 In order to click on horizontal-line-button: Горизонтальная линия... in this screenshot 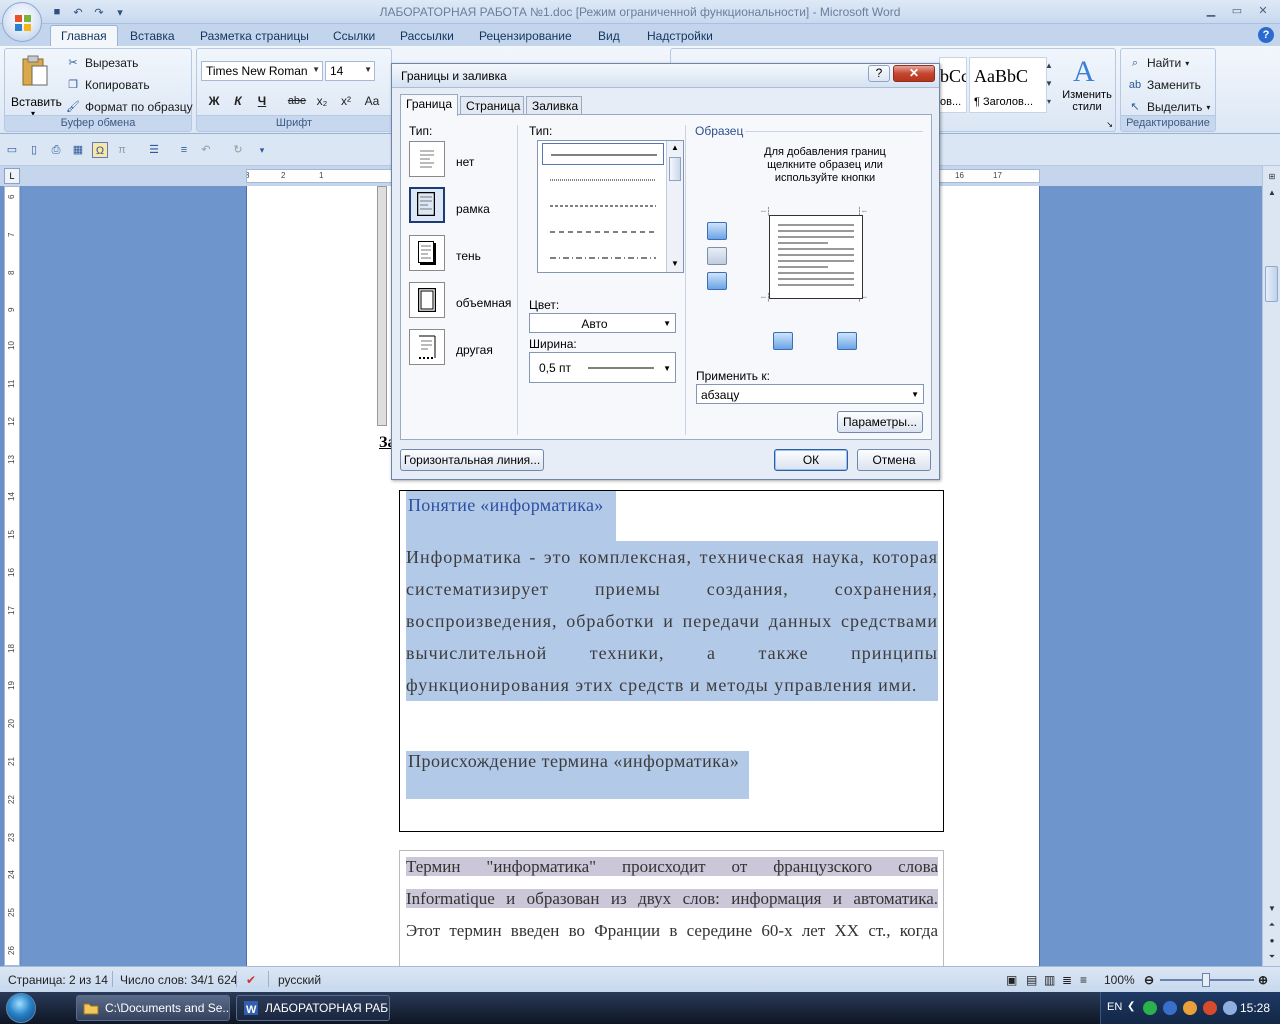, I will do `click(472, 460)`.